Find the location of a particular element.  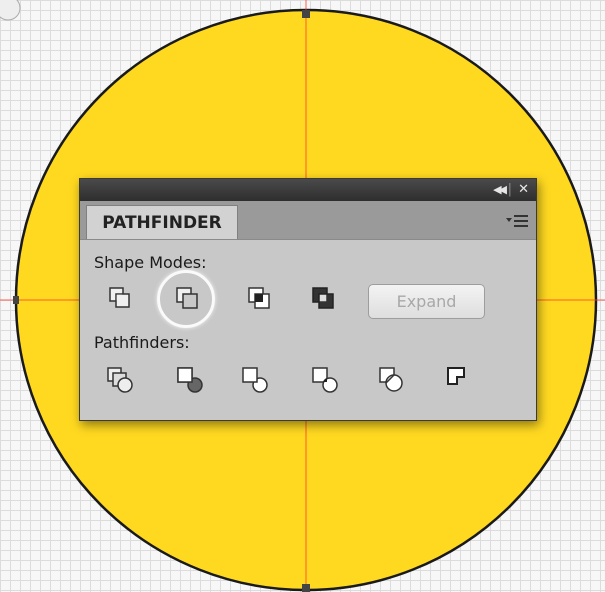

outline-icon is located at coordinates (393, 380).